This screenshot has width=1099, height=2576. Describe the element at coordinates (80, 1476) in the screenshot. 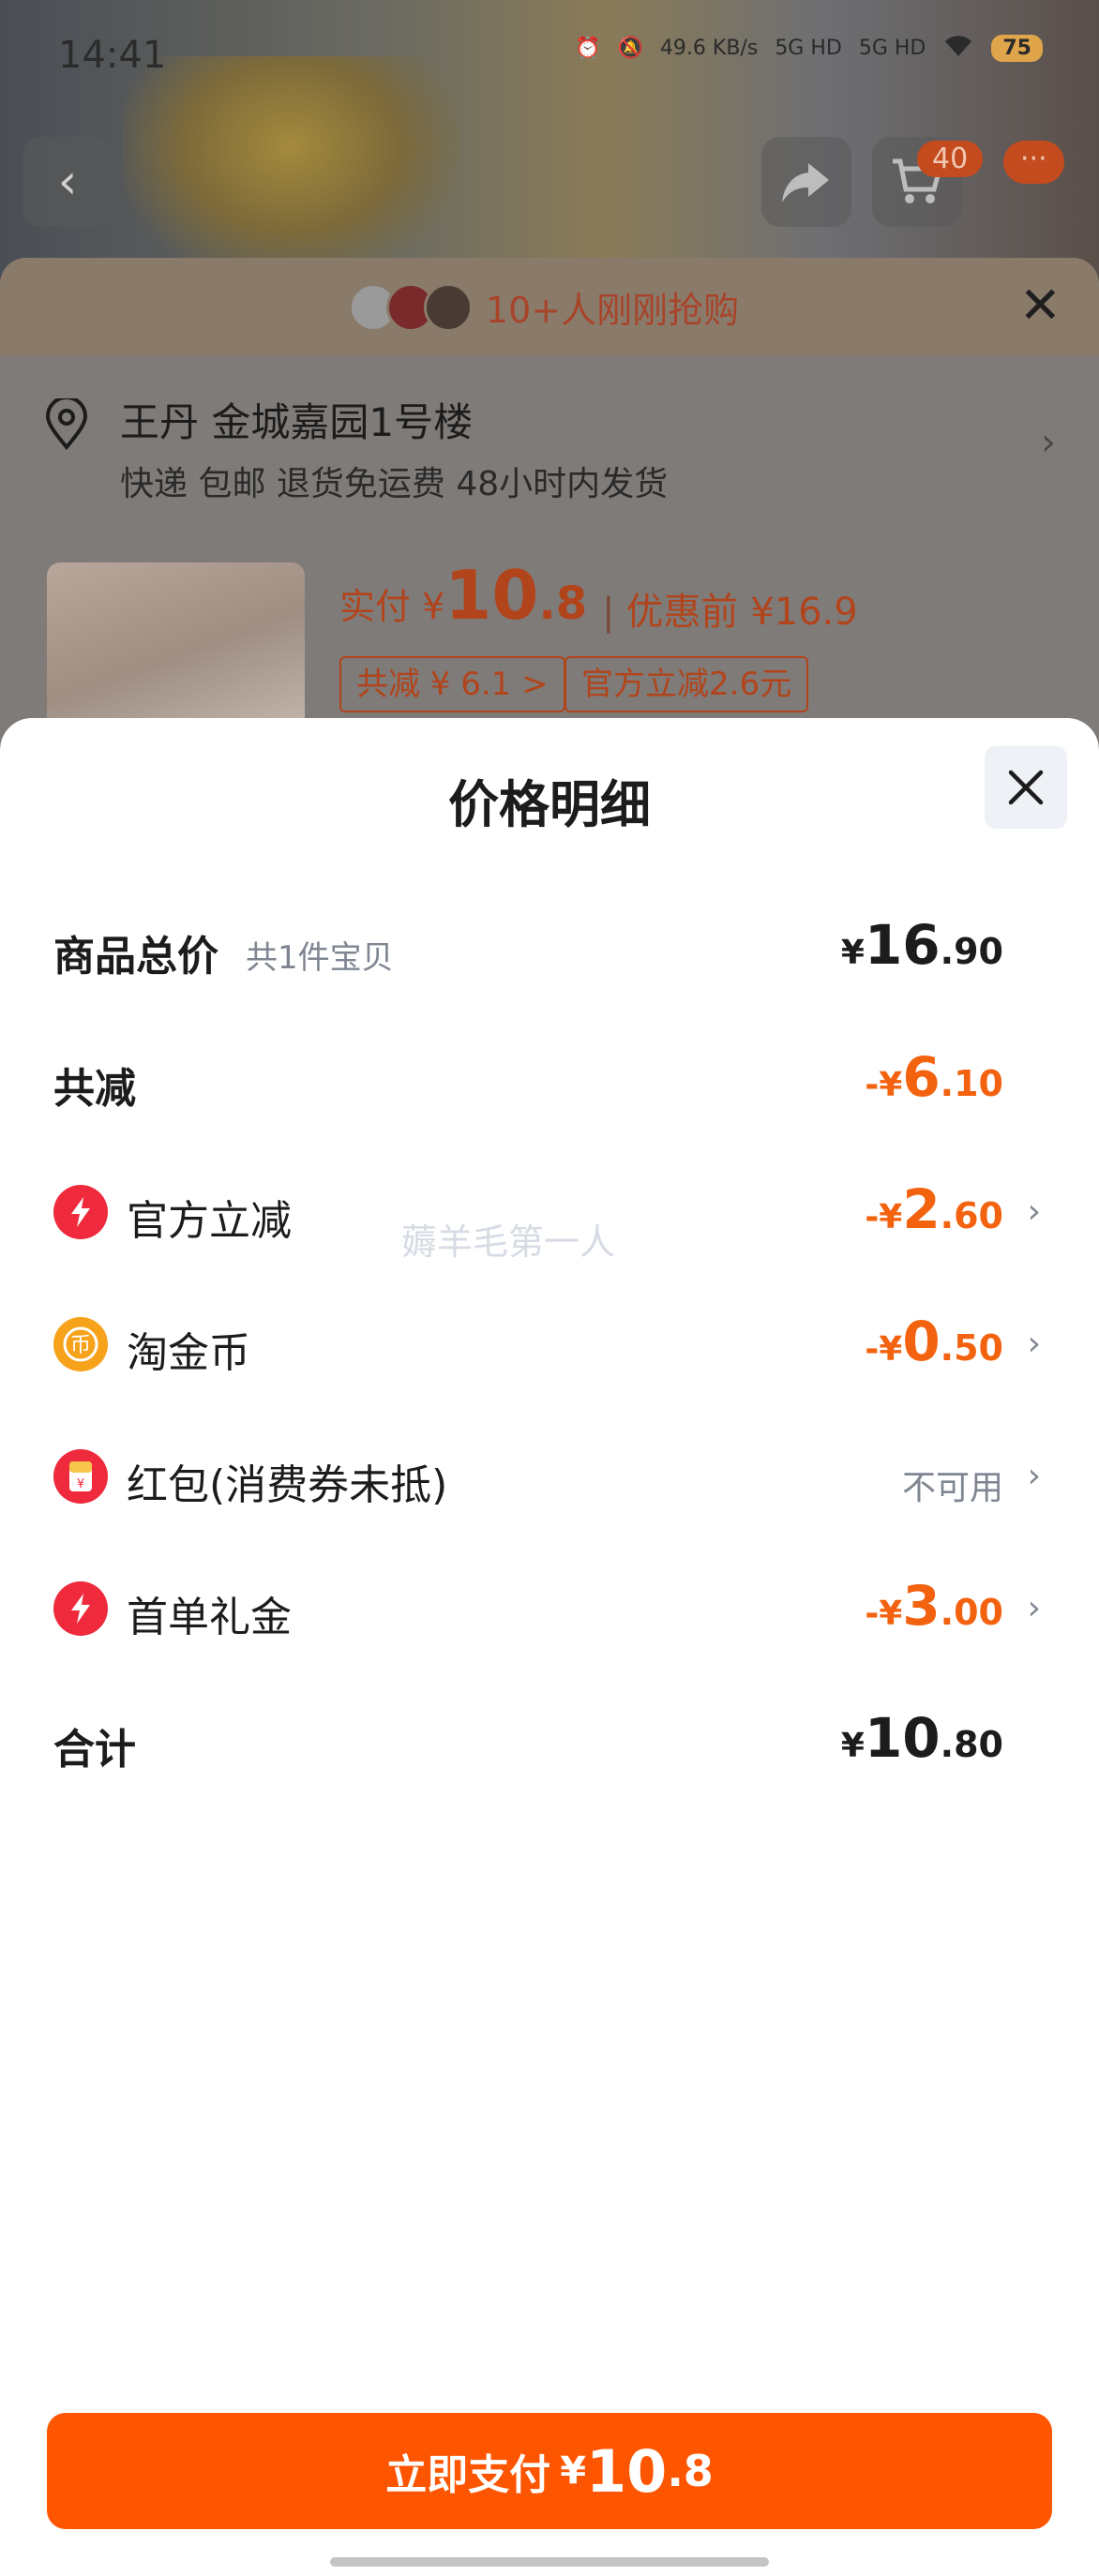

I see `red-packet-icon: ¥` at that location.